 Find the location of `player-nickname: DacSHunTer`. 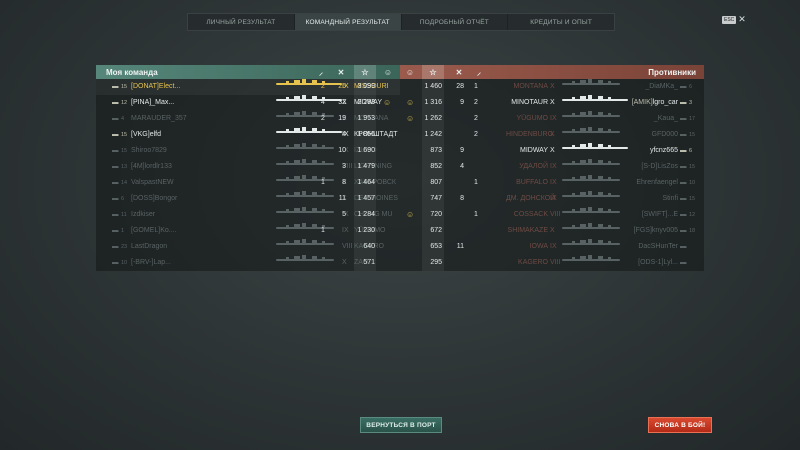

player-nickname: DacSHunTer is located at coordinates (658, 246).